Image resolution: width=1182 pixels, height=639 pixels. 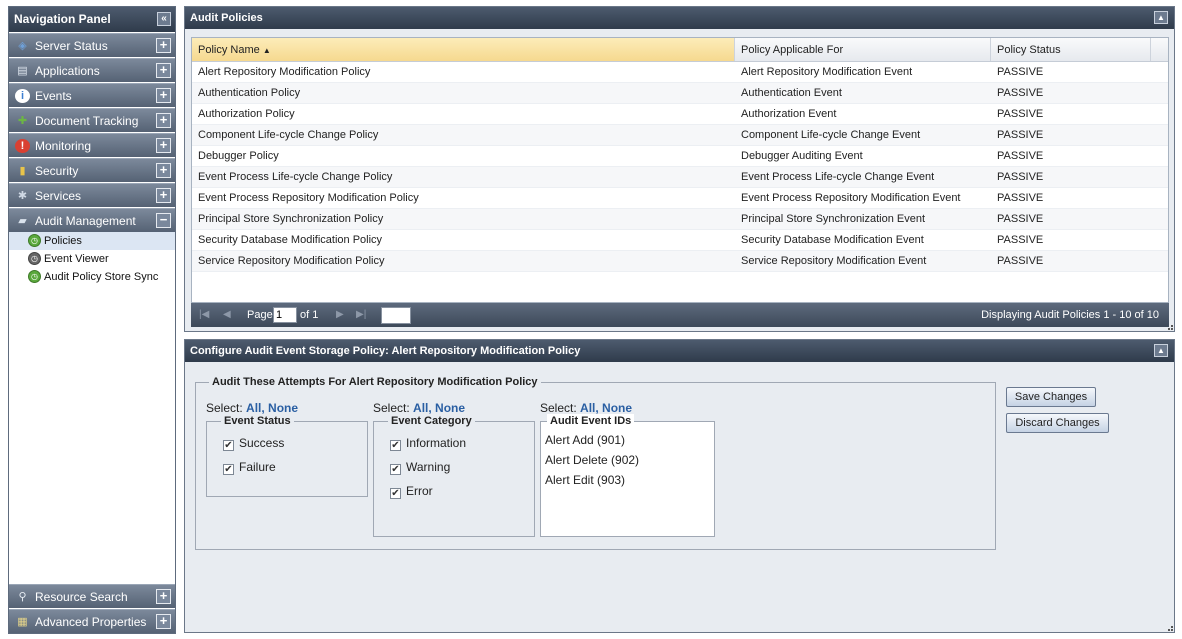 I want to click on nav-item-security: ▮ Security +, so click(x=92, y=170).